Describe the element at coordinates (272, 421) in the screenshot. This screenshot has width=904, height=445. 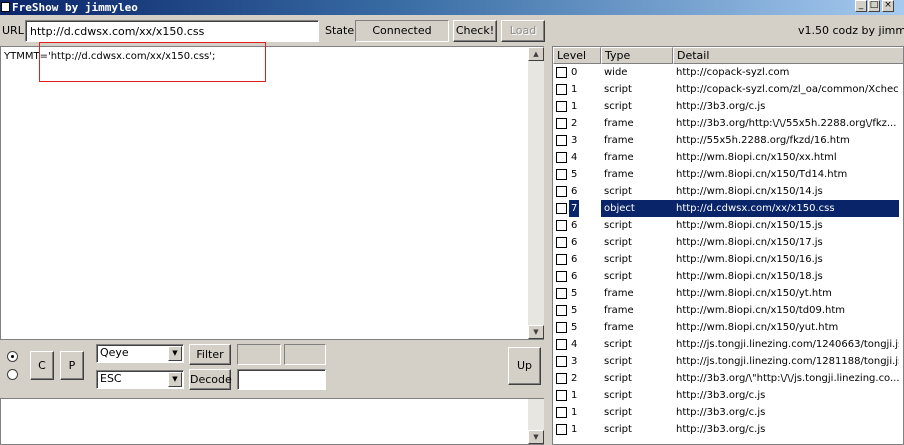
I see `output-area: ▼` at that location.